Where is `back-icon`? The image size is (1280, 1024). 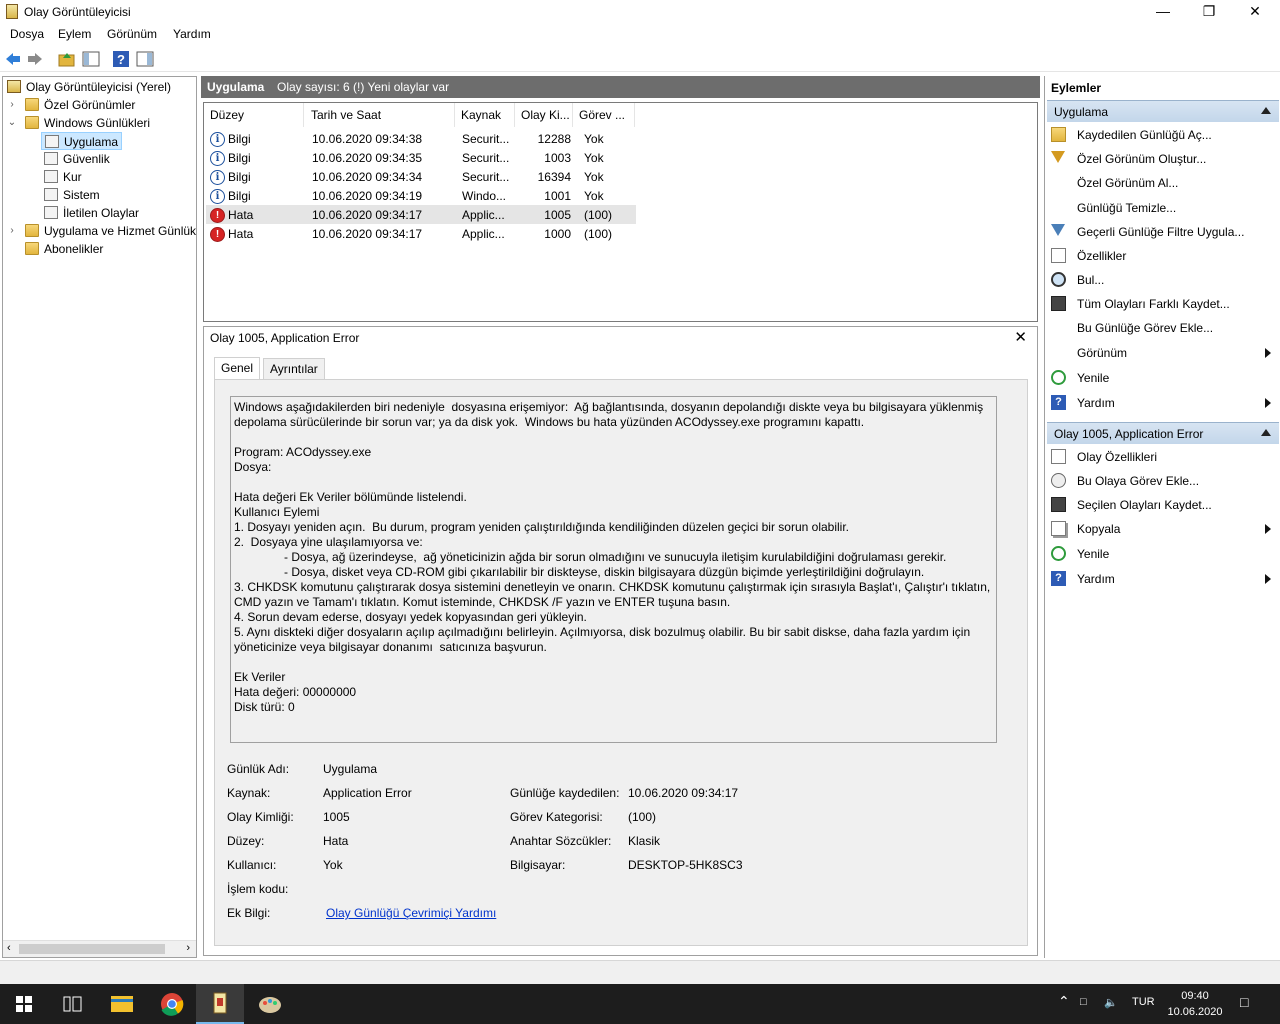
back-icon is located at coordinates (13, 59).